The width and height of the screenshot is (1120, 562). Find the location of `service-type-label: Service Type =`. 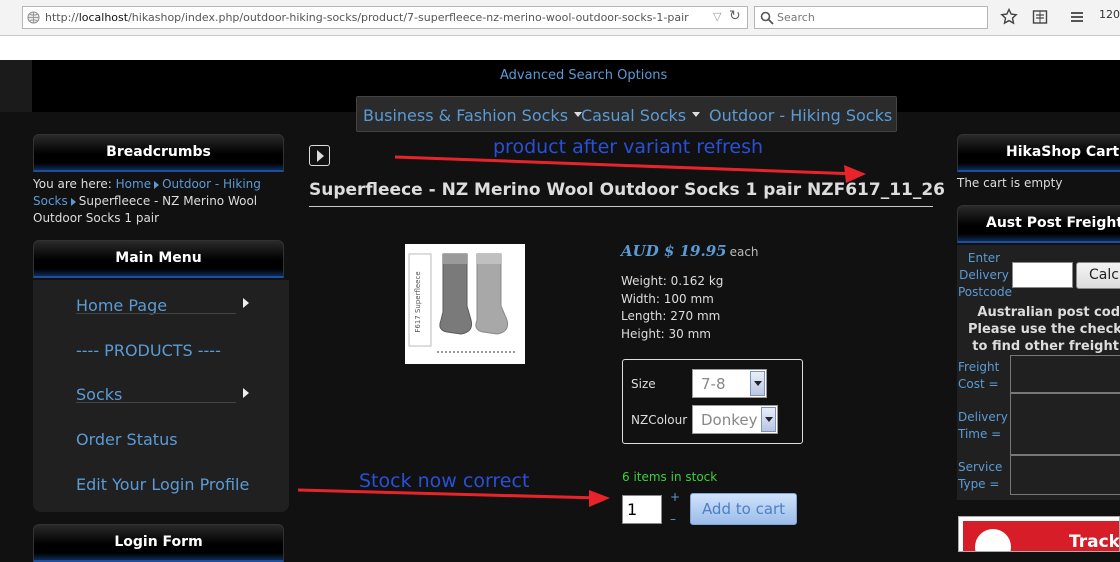

service-type-label: Service Type = is located at coordinates (980, 475).